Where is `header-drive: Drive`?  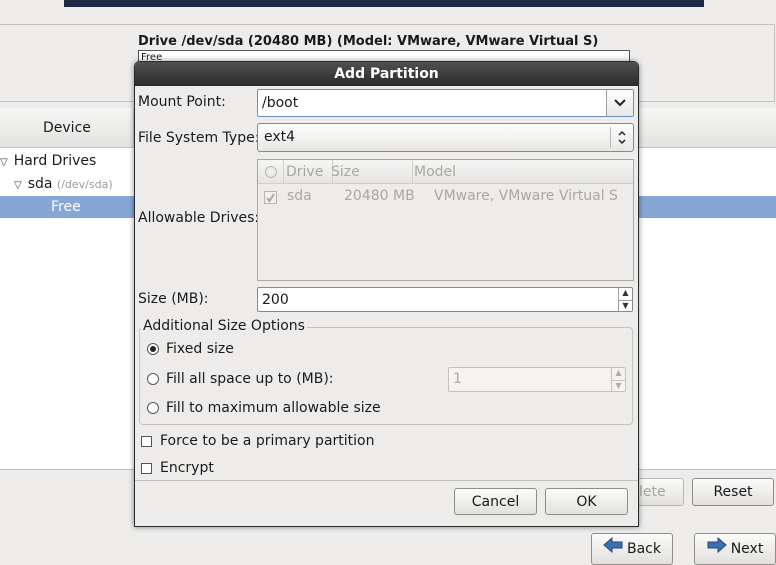
header-drive: Drive is located at coordinates (308, 172).